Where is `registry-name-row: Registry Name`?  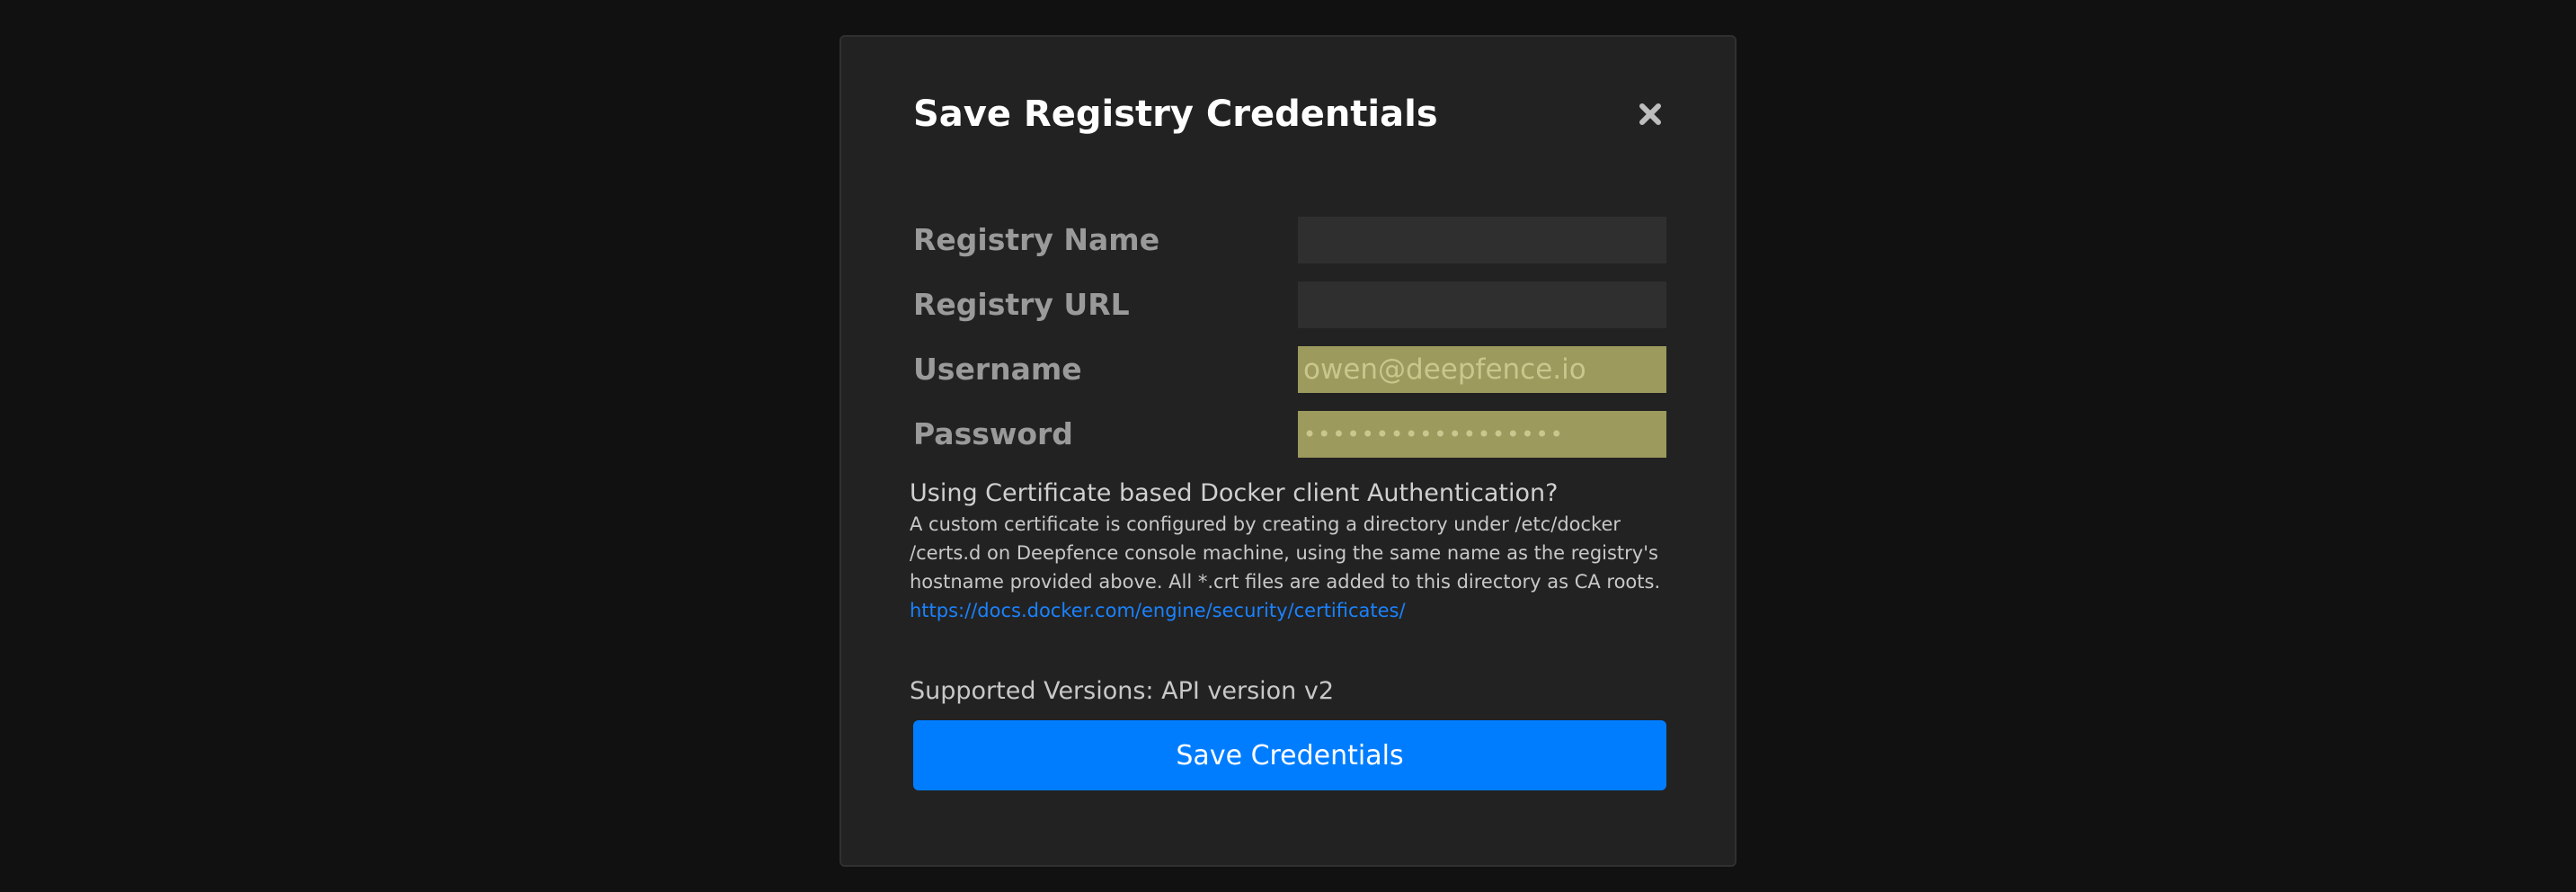 registry-name-row: Registry Name is located at coordinates (1289, 240).